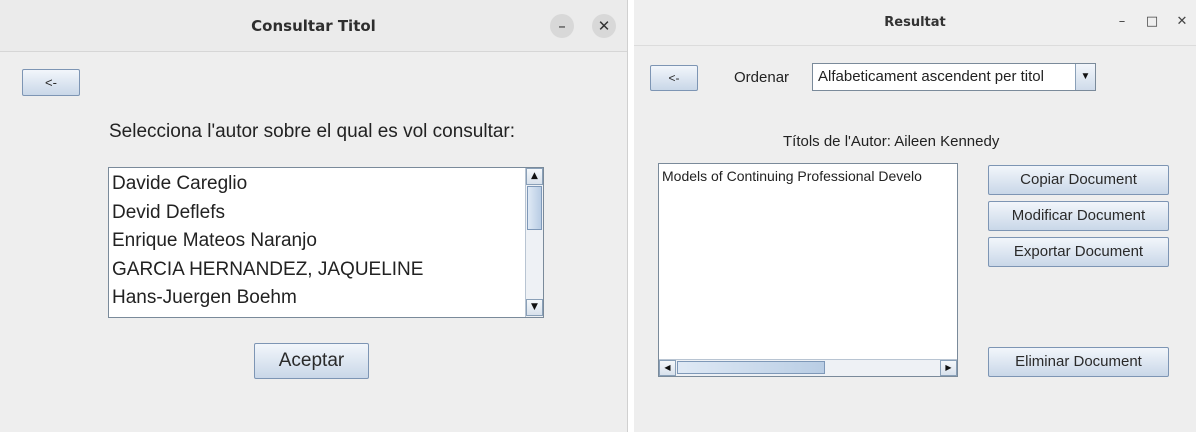 Image resolution: width=1196 pixels, height=432 pixels. I want to click on window-title: Resultat, so click(915, 22).